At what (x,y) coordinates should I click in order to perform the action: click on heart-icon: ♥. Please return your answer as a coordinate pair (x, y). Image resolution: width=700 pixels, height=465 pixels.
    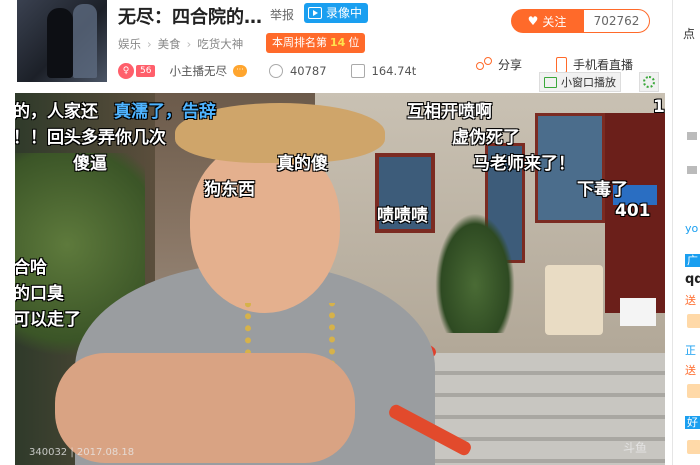
    Looking at the image, I should click on (533, 21).